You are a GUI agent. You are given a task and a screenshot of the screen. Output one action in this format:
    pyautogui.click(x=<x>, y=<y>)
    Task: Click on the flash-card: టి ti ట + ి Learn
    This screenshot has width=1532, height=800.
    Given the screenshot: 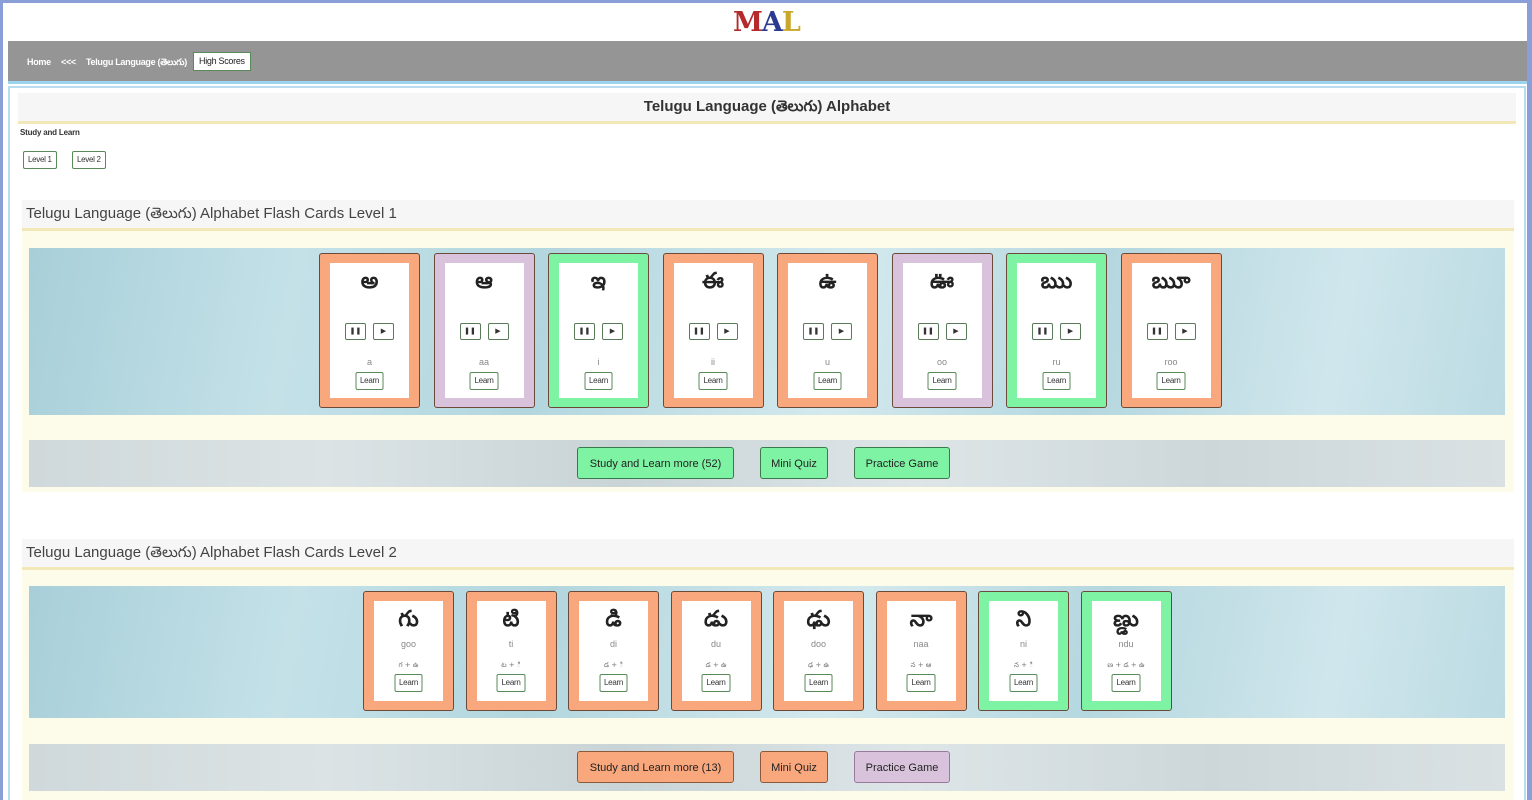 What is the action you would take?
    pyautogui.click(x=511, y=651)
    